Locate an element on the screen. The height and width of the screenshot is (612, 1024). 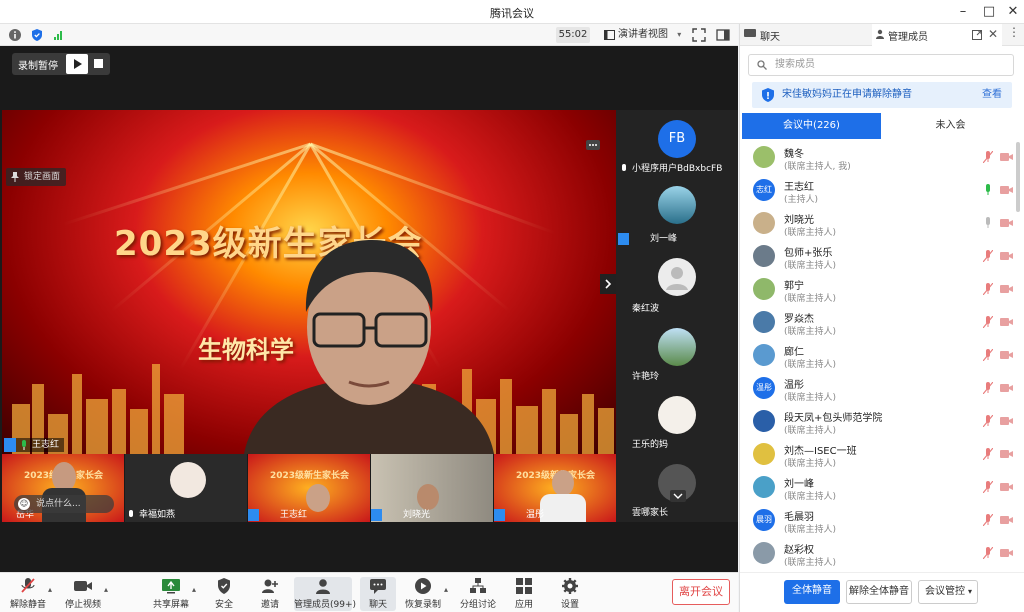
manage-members-button: 管理成员(99+) is located at coordinates (325, 594).